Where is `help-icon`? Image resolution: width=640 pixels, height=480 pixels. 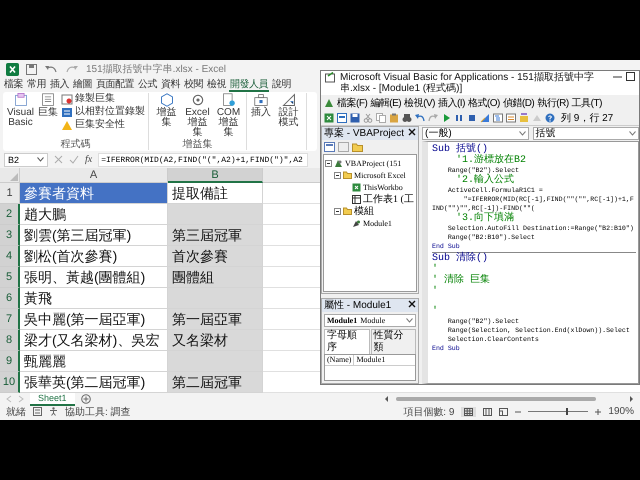
help-icon is located at coordinates (550, 117).